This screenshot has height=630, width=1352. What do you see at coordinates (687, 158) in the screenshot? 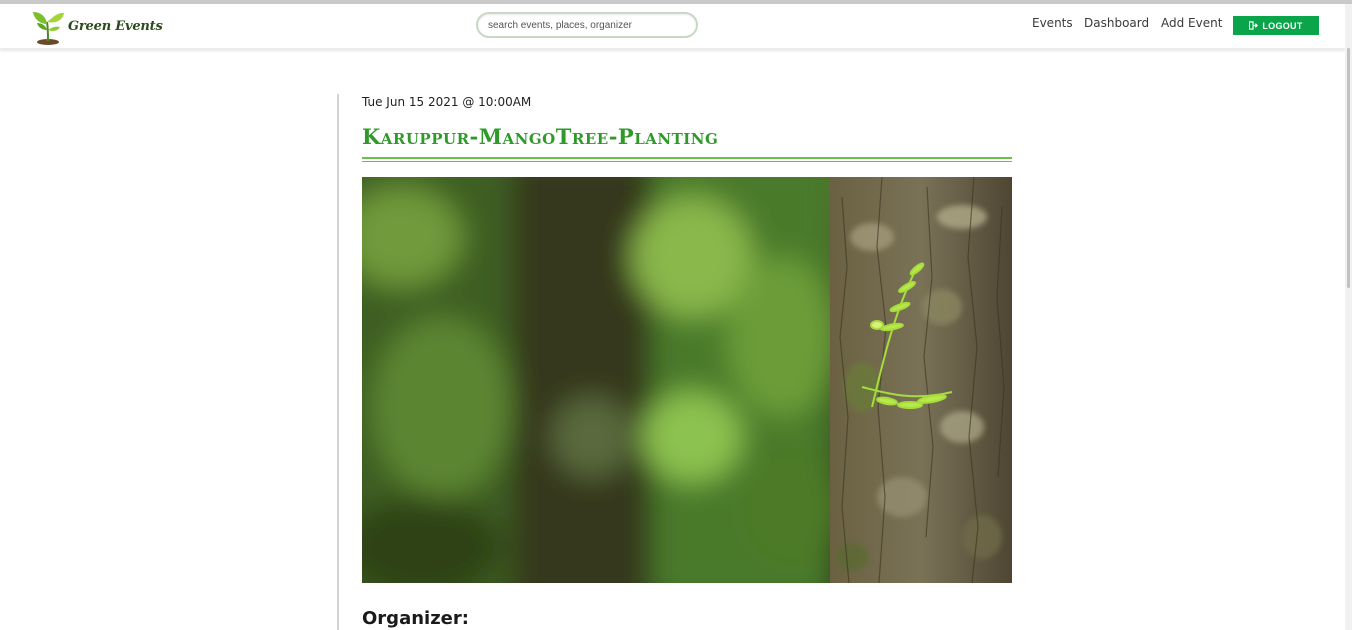
I see `title-underline` at bounding box center [687, 158].